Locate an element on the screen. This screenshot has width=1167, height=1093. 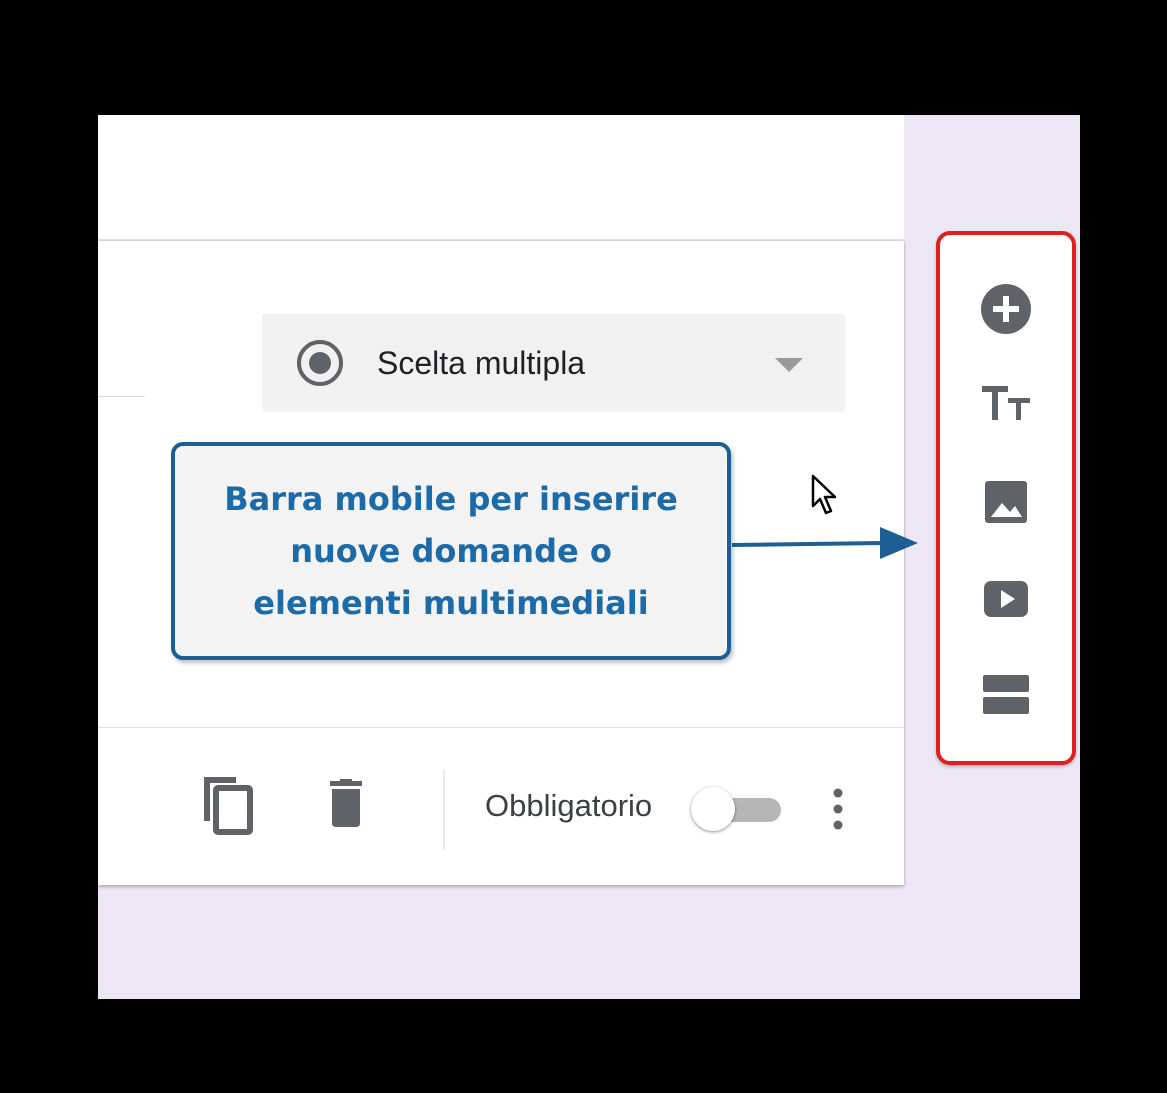
footer-separator is located at coordinates (444, 809).